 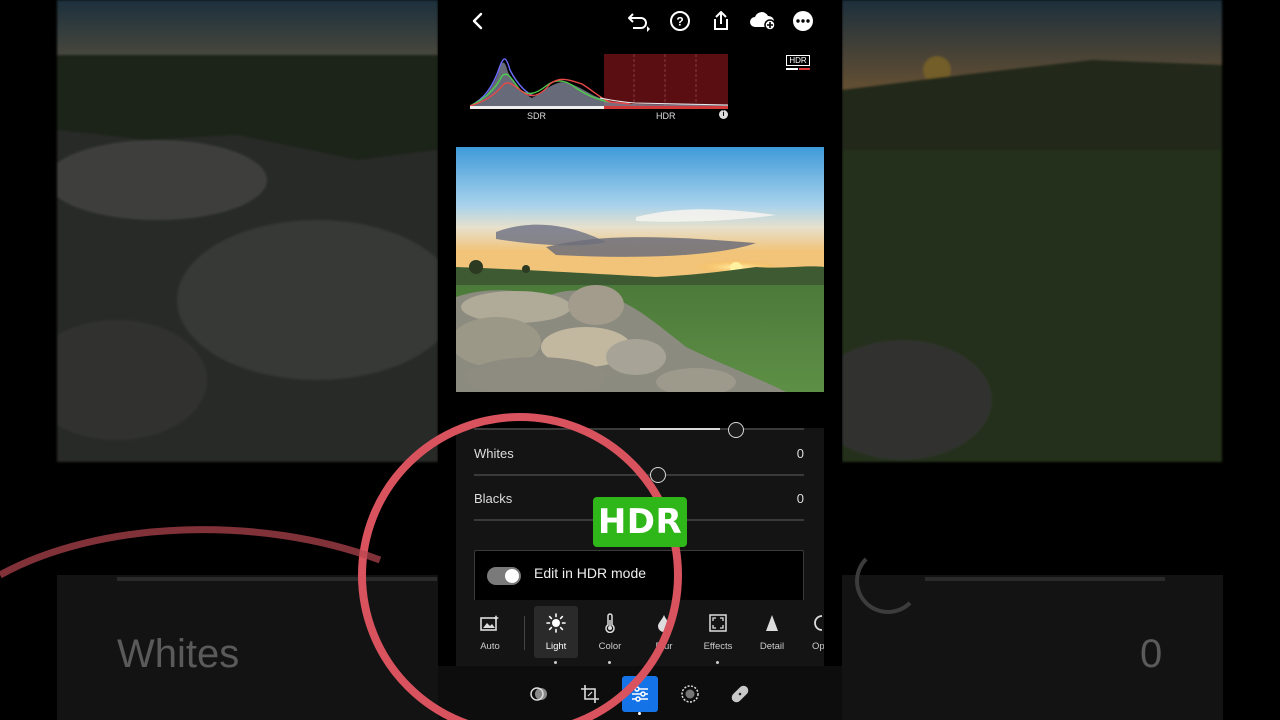 I want to click on hdr-mode-toggle-row: Edit in HDR mode, so click(x=639, y=577).